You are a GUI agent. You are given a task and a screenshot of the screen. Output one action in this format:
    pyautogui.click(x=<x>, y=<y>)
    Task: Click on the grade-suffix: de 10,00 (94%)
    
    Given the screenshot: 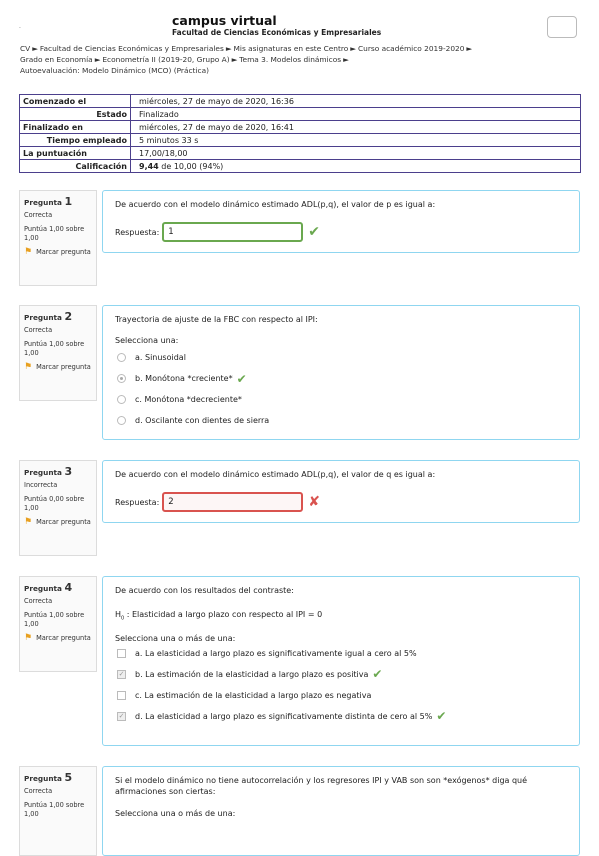 What is the action you would take?
    pyautogui.click(x=191, y=166)
    